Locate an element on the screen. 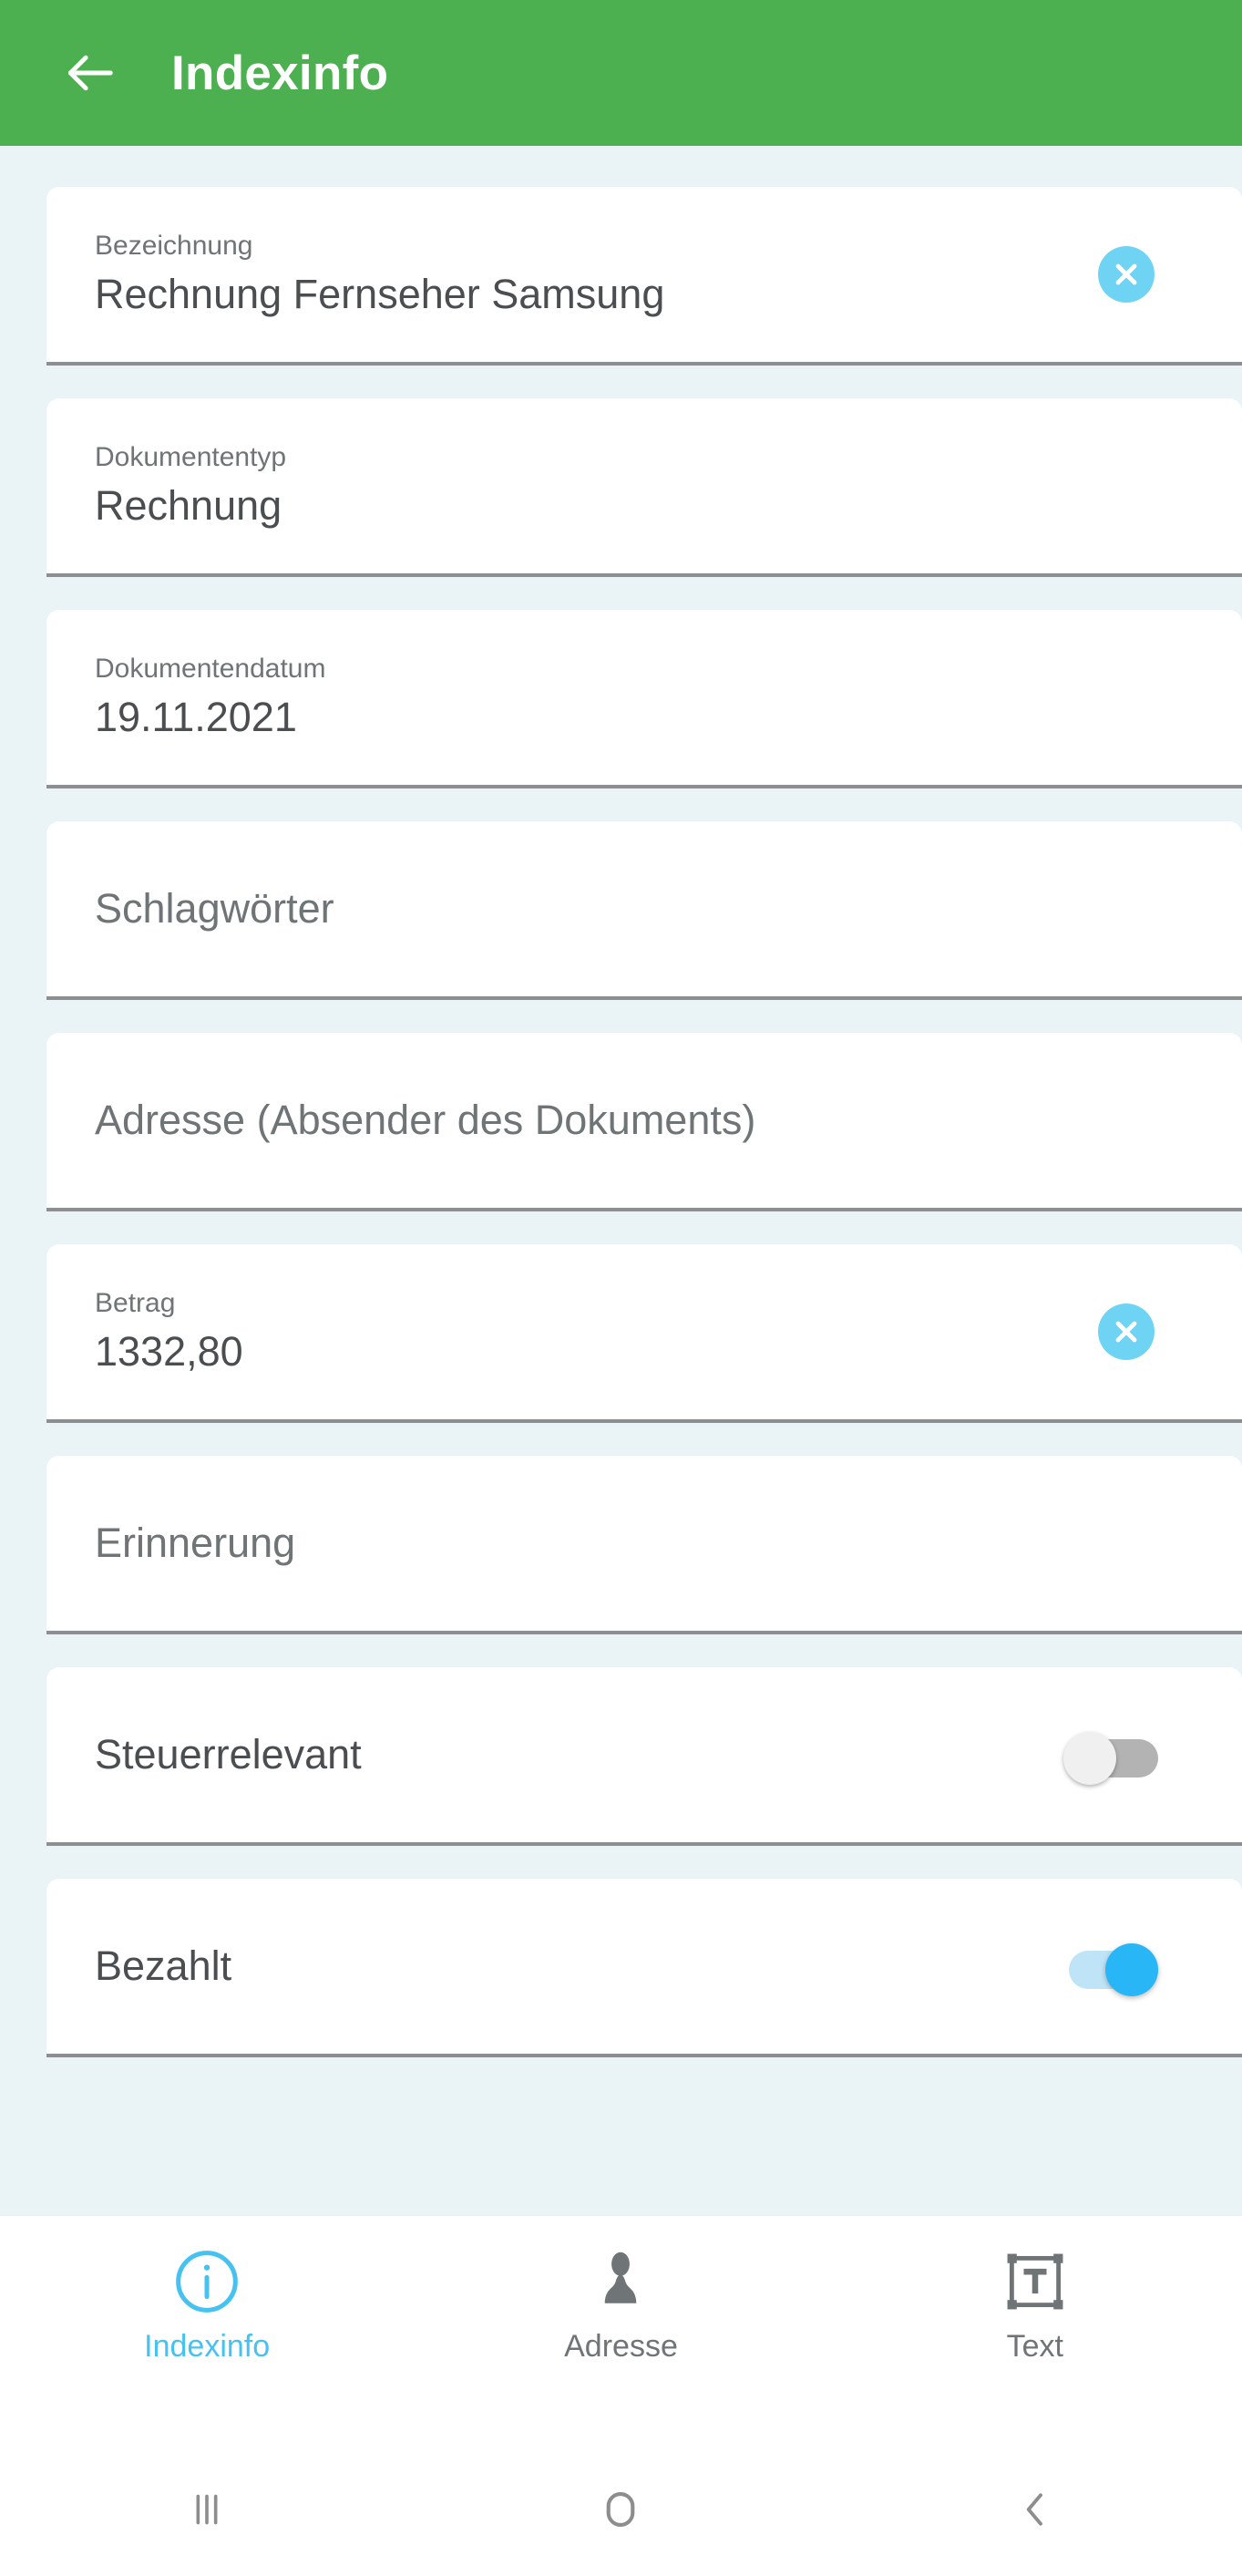  field-value: 19.11.2021 is located at coordinates (196, 716).